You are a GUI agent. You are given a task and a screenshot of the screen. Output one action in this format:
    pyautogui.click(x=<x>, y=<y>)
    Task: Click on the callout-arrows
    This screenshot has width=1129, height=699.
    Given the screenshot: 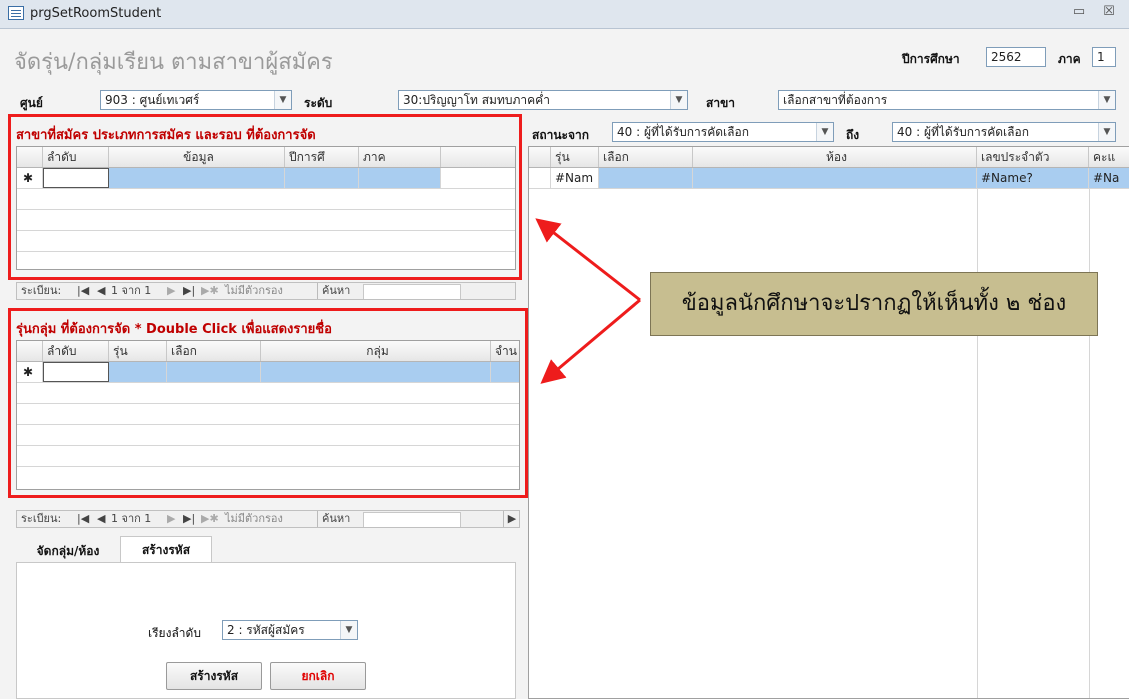 What is the action you would take?
    pyautogui.click(x=588, y=301)
    